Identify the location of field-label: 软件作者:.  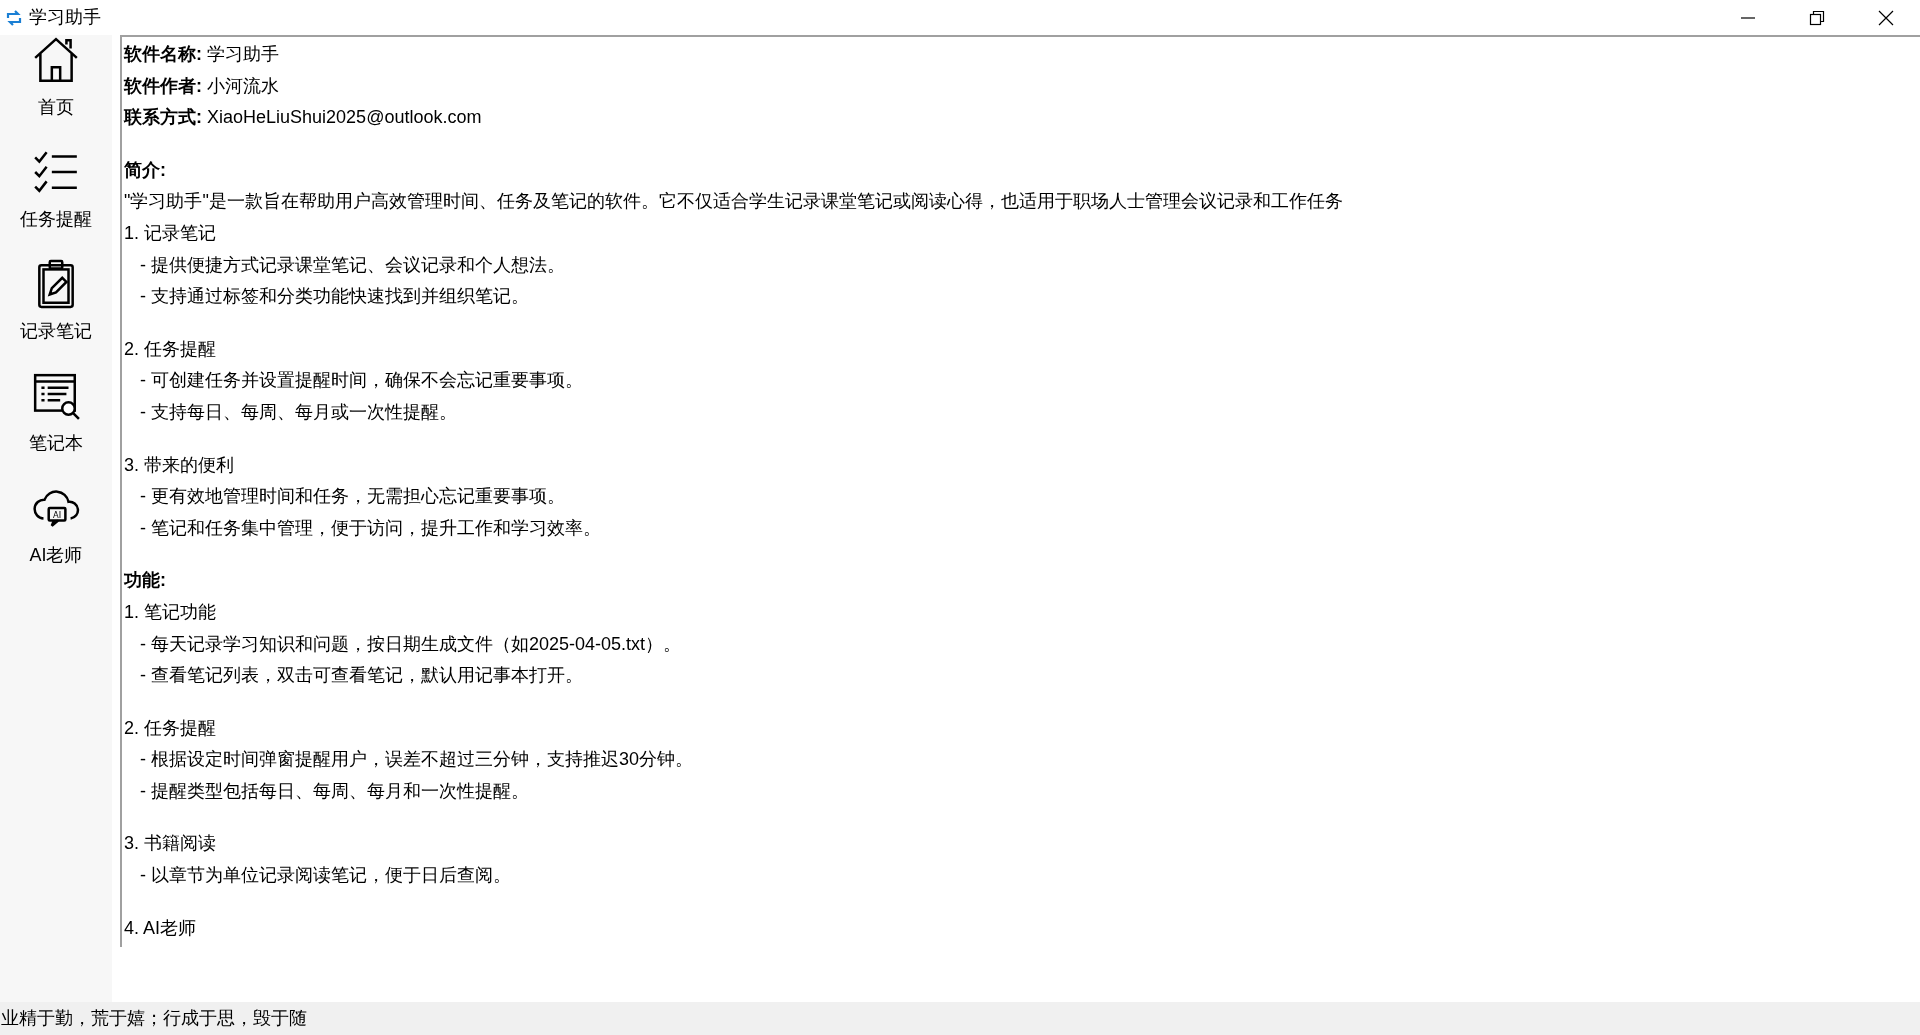
(163, 85).